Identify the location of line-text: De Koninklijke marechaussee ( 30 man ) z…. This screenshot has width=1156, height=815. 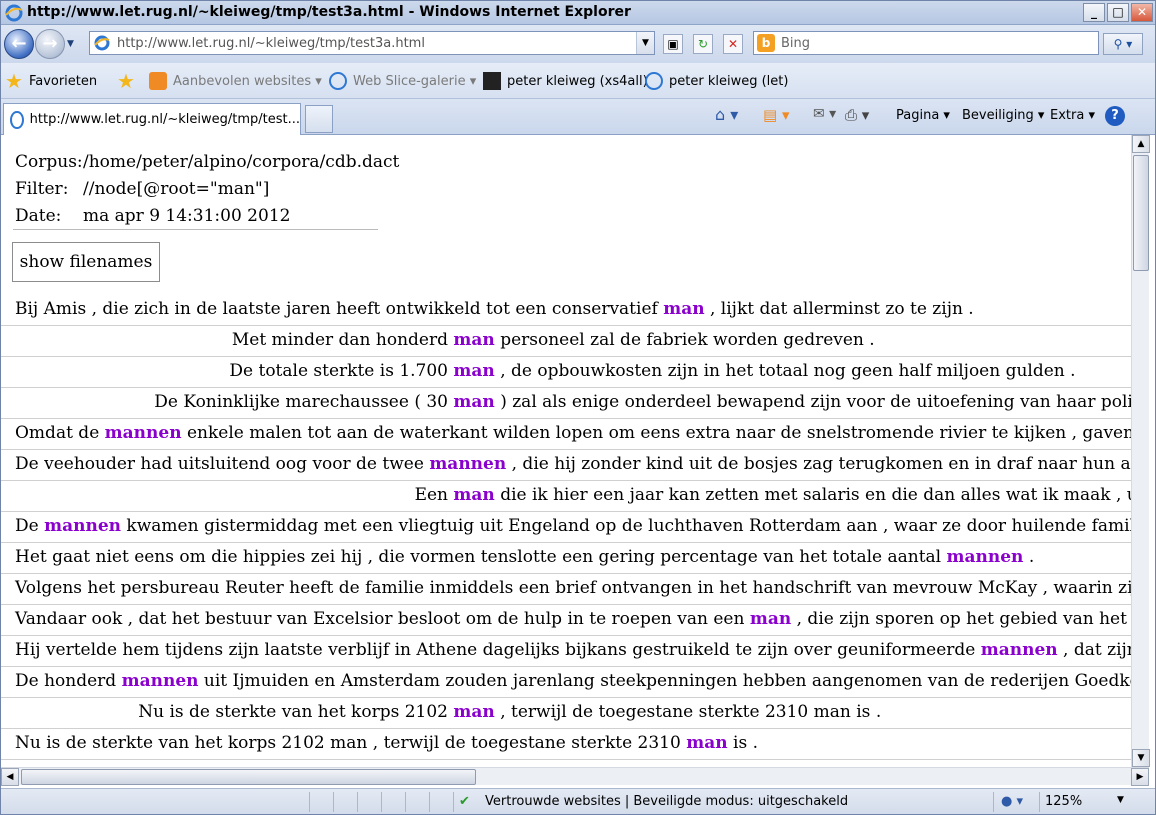
(642, 402).